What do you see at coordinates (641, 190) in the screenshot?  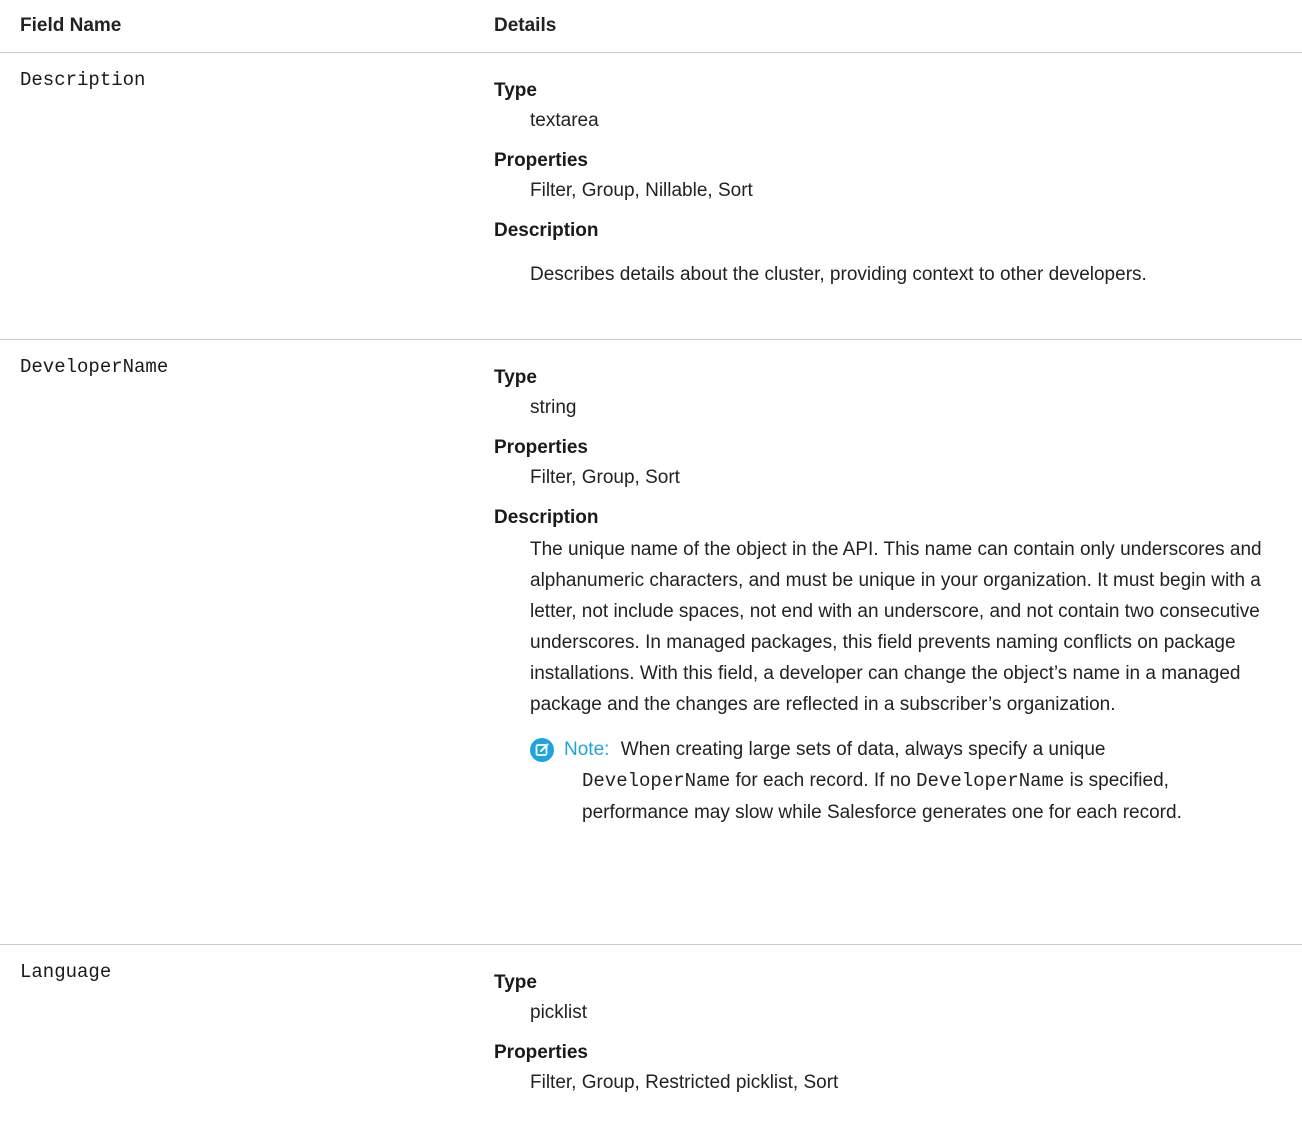 I see `properties-value: Filter, Group, Nillable, Sort` at bounding box center [641, 190].